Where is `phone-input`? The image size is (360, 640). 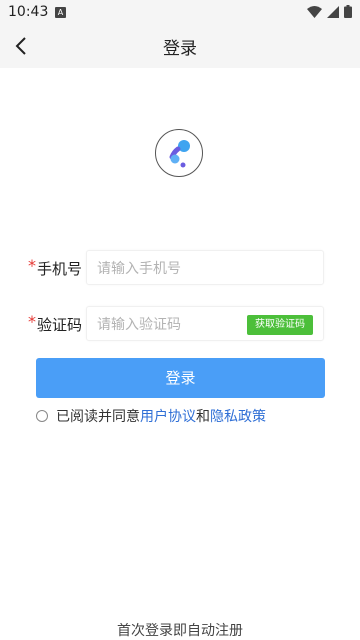
phone-input is located at coordinates (172, 269).